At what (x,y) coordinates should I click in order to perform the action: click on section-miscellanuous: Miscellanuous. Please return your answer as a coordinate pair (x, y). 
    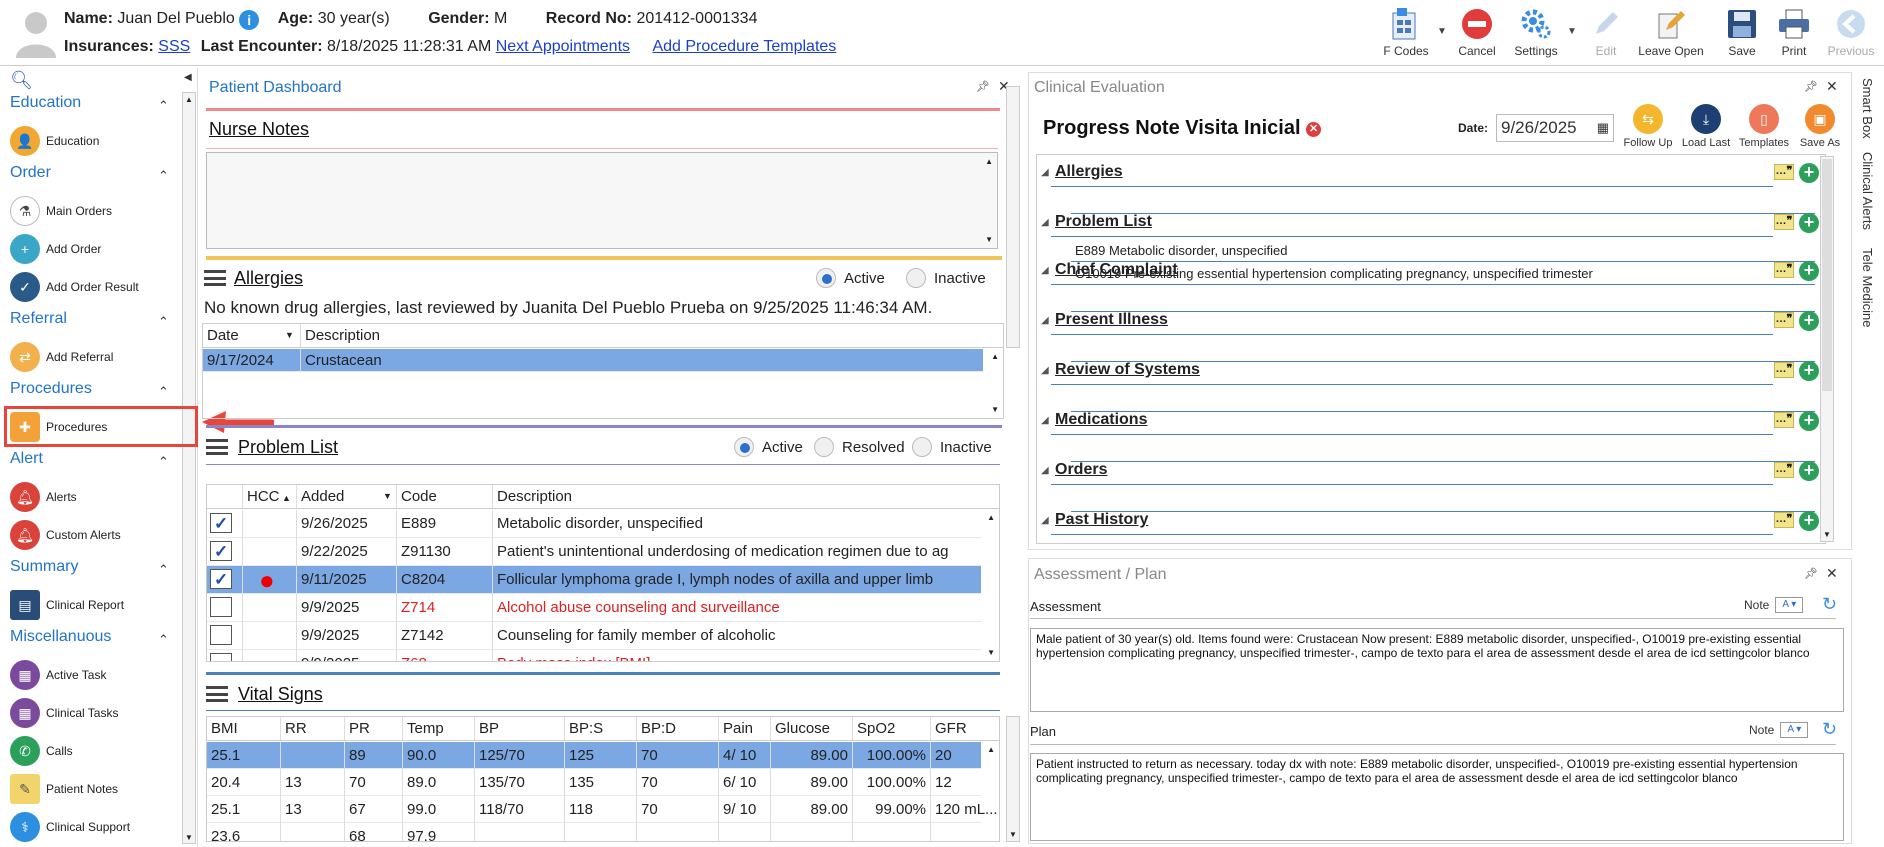
    Looking at the image, I should click on (60, 637).